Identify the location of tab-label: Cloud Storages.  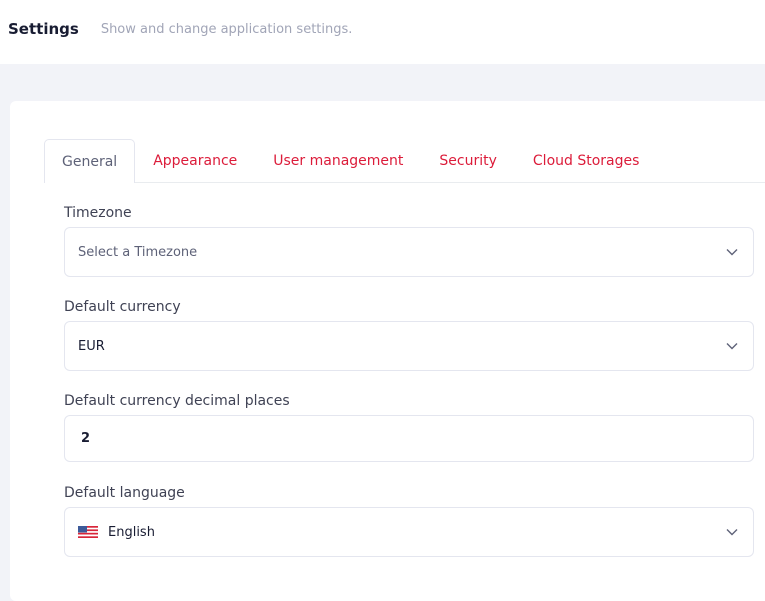
(586, 161).